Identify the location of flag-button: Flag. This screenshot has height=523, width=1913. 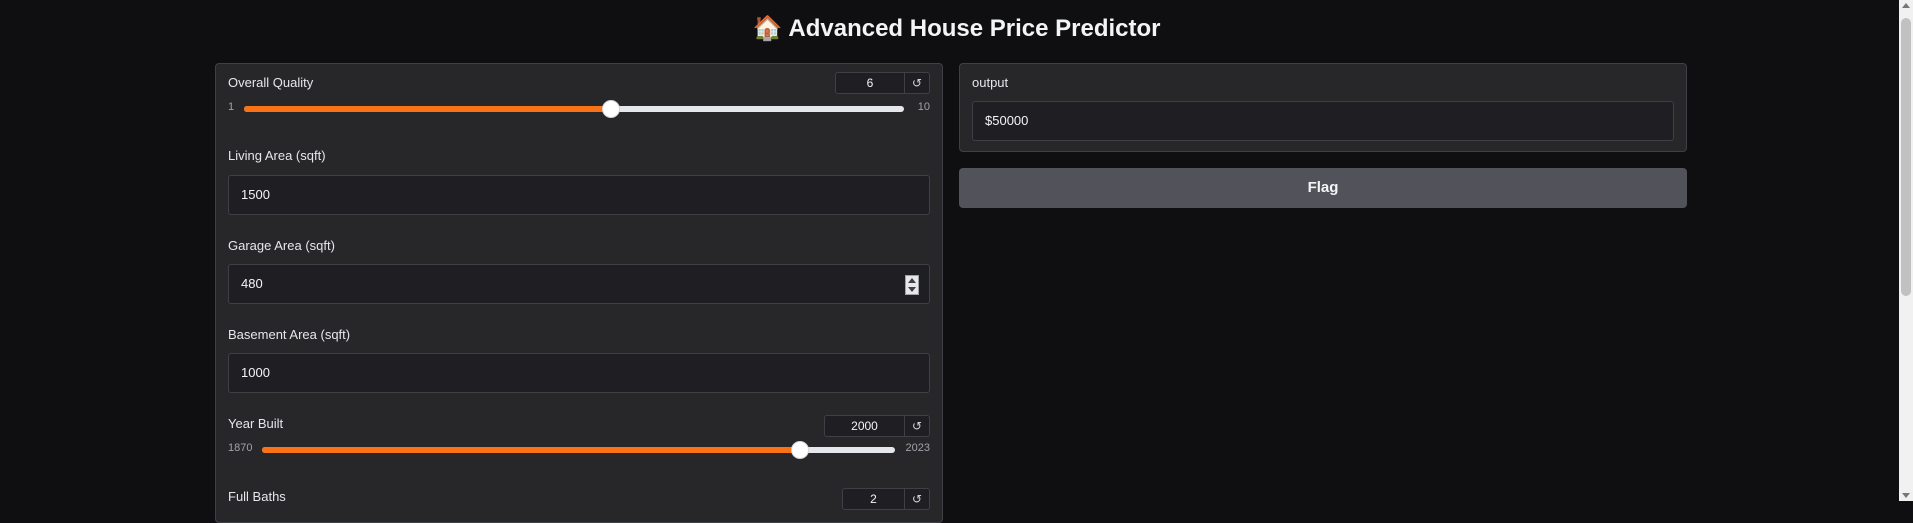
(1323, 188).